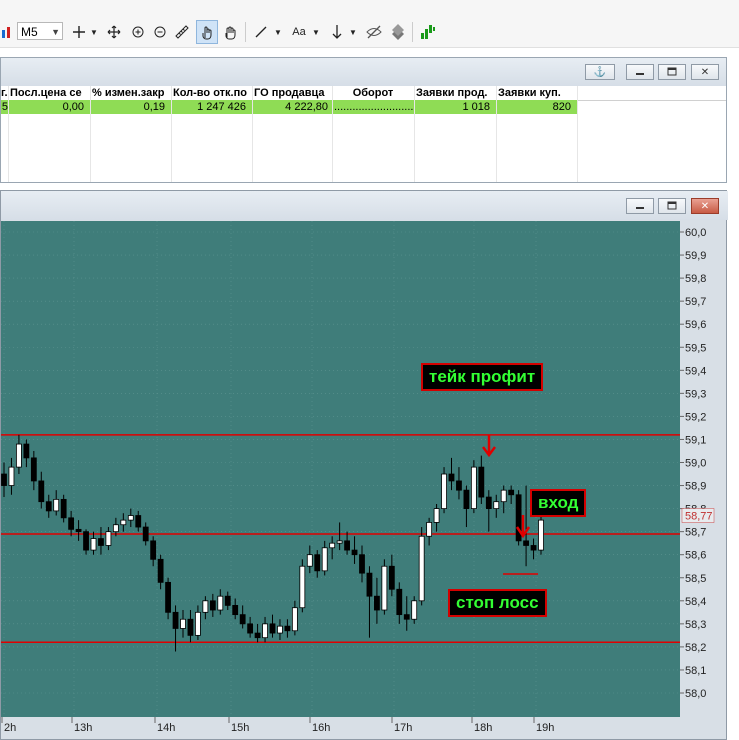 This screenshot has height=740, width=739. I want to click on take-profit-label: тейк профит, so click(482, 377).